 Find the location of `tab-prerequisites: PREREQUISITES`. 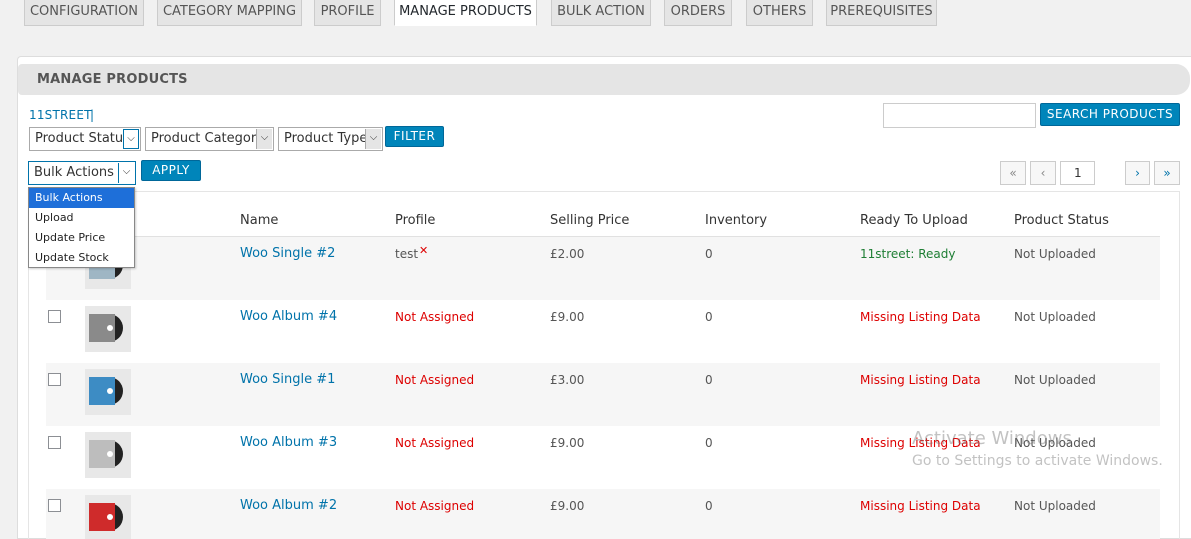

tab-prerequisites: PREREQUISITES is located at coordinates (881, 13).